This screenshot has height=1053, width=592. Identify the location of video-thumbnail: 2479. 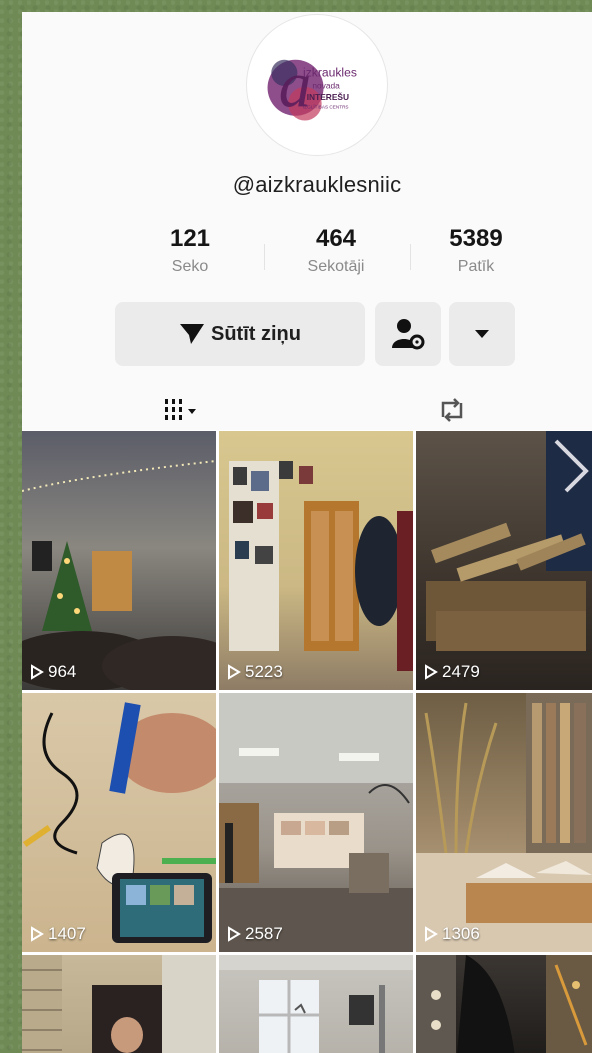
(504, 560).